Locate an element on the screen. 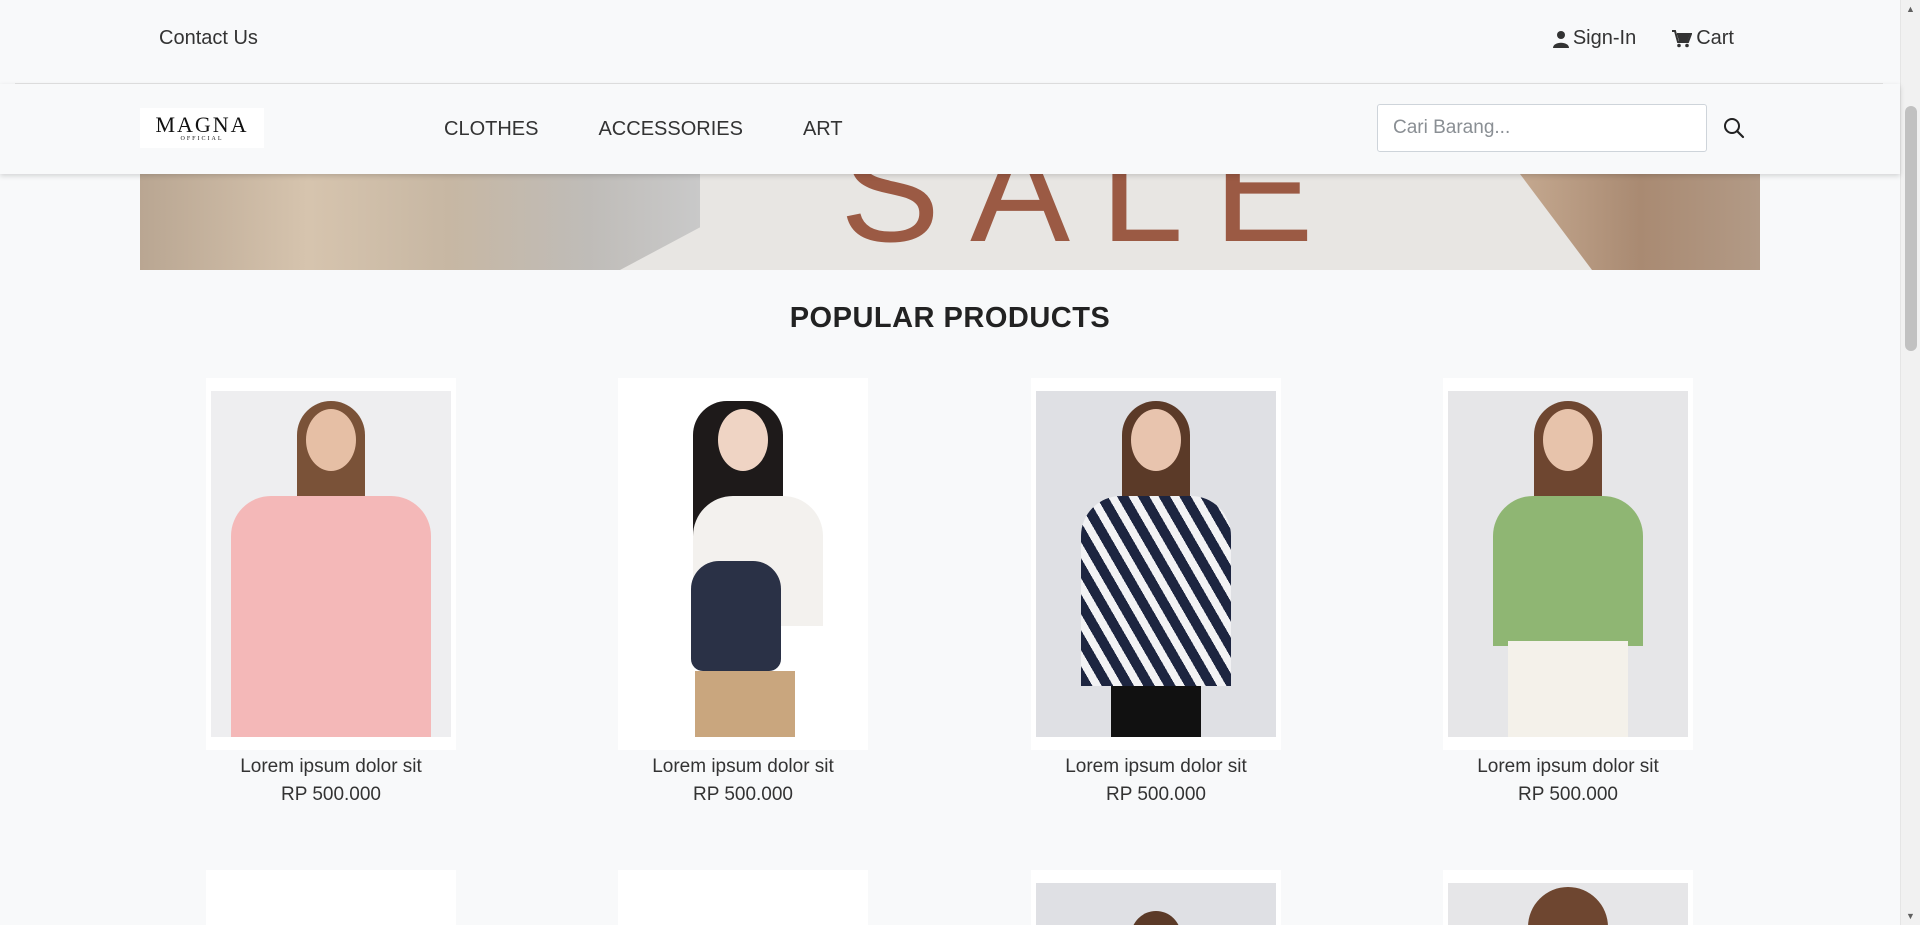  nav-item-accessories: ACCESSORIES is located at coordinates (670, 129).